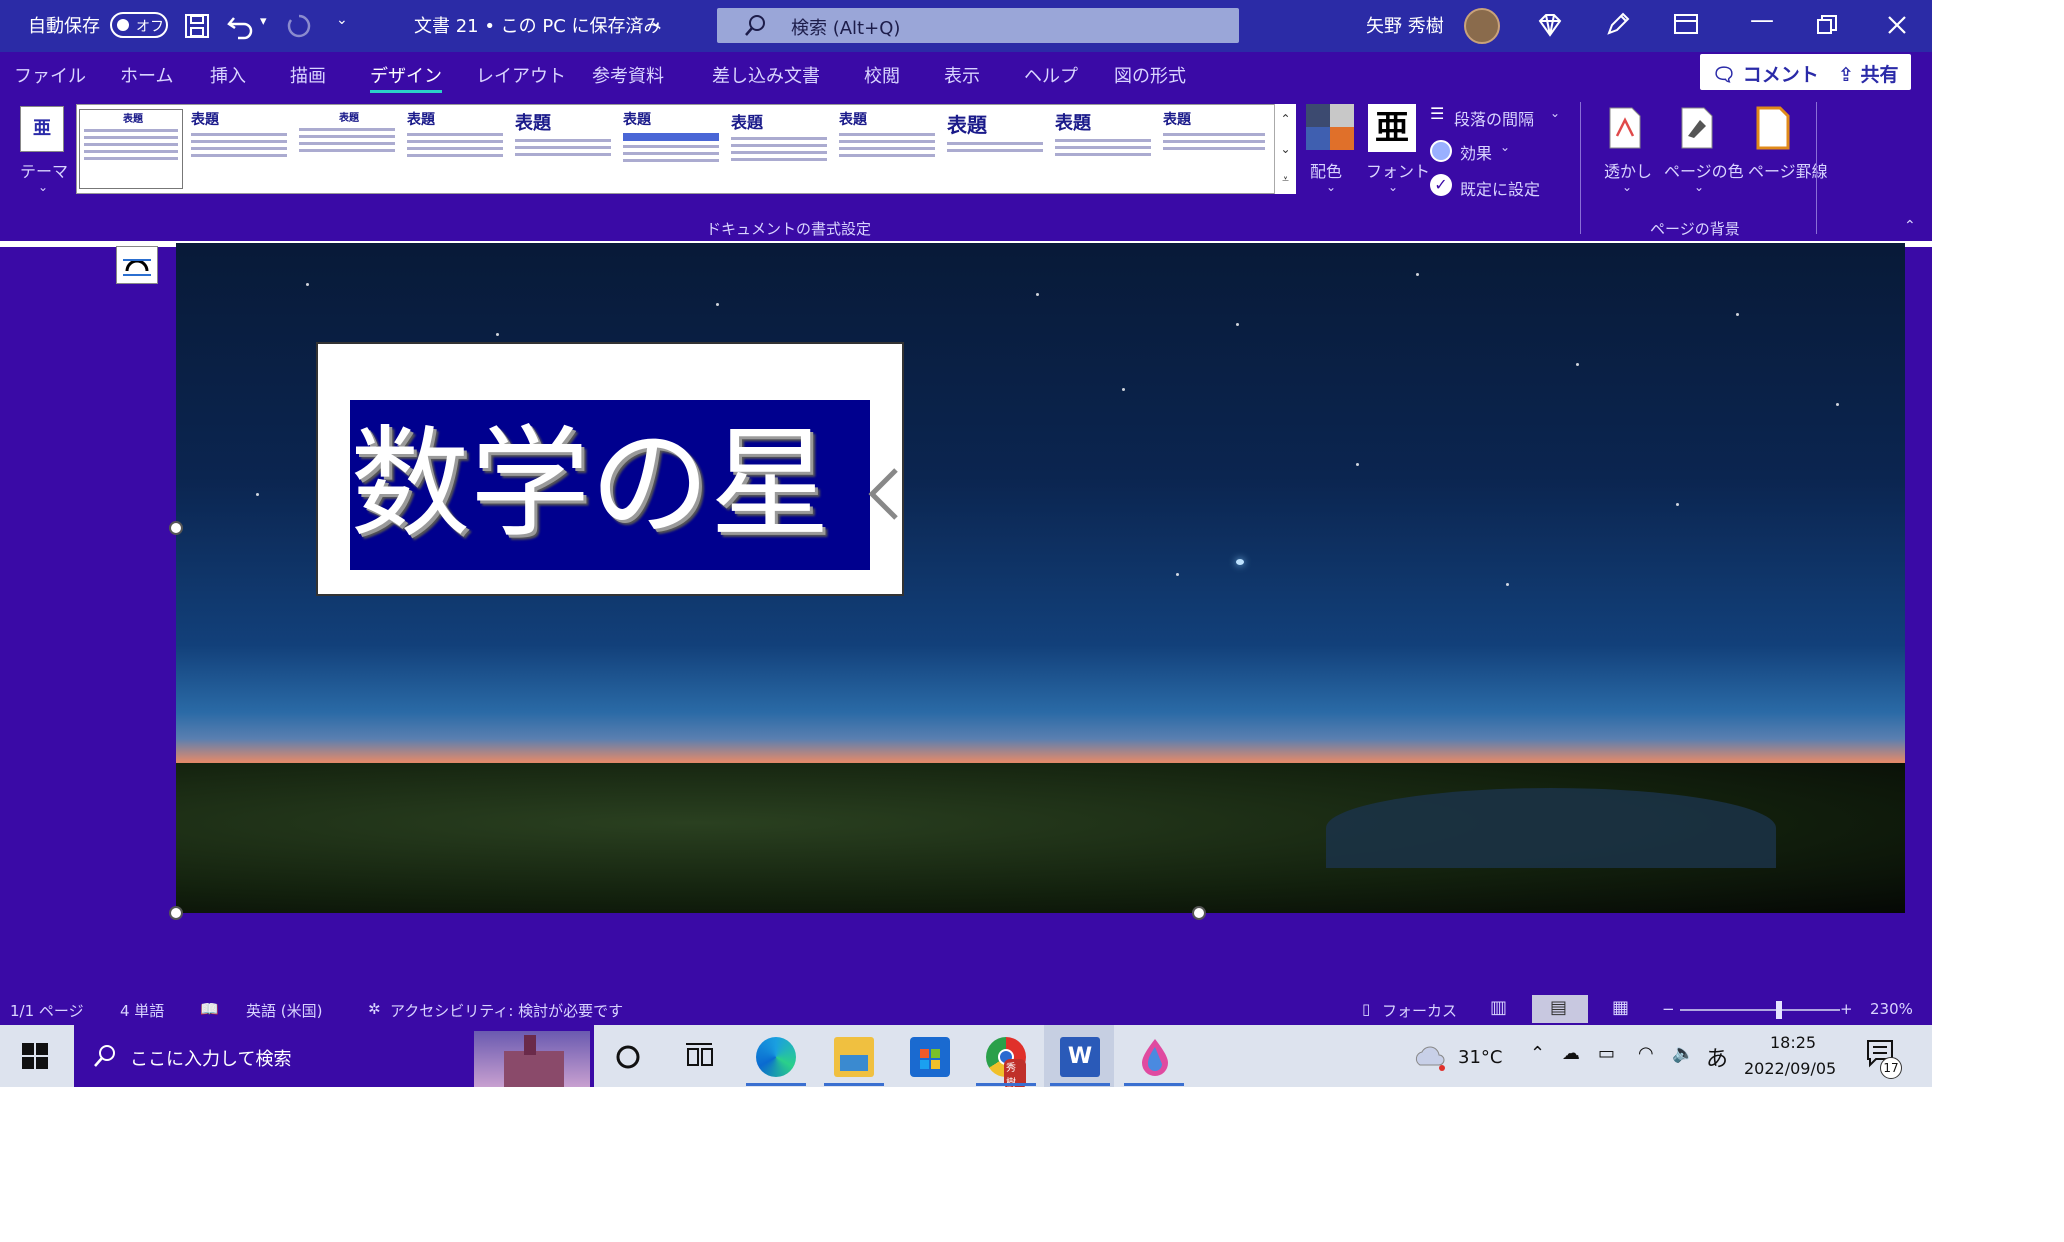  What do you see at coordinates (1846, 1009) in the screenshot?
I see `zoom-in-icon: +` at bounding box center [1846, 1009].